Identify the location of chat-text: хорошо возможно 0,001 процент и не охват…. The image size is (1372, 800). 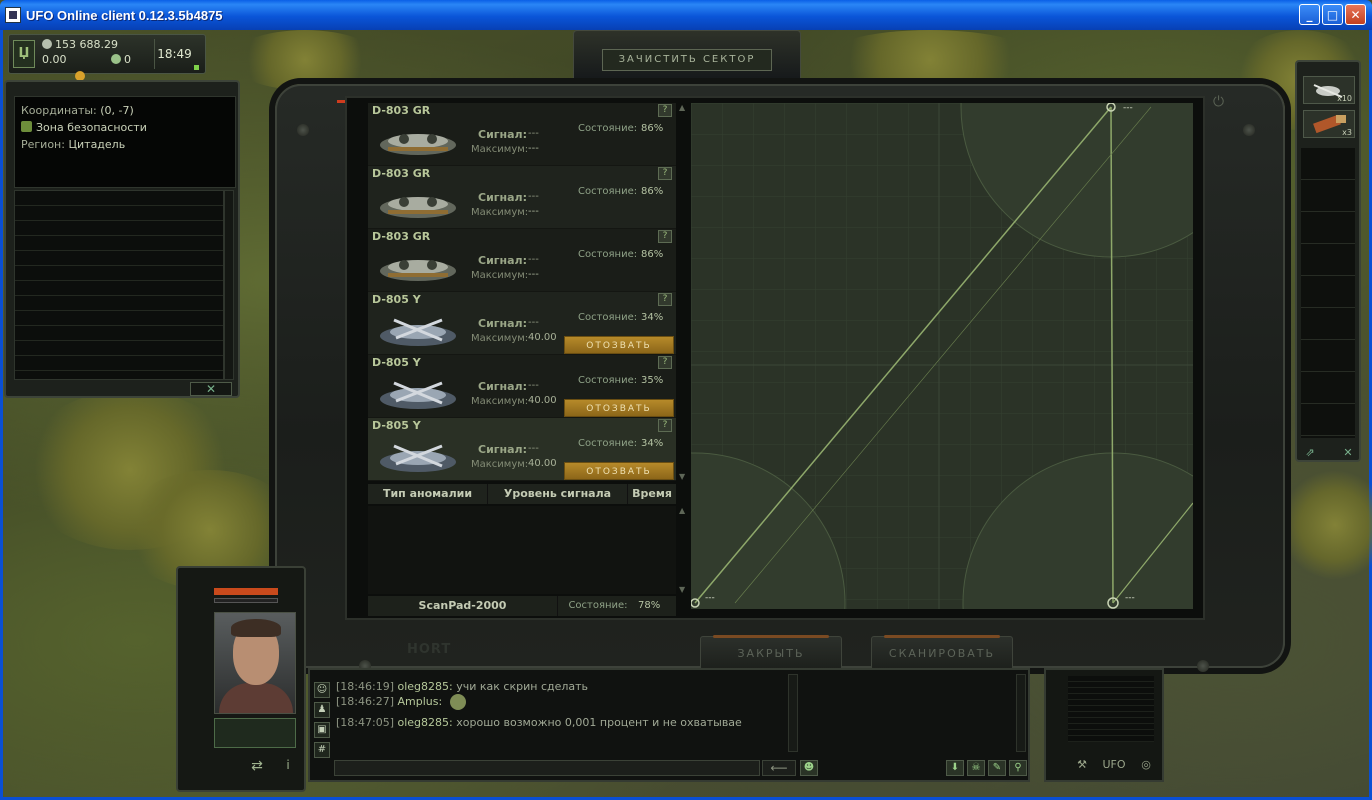
(599, 722).